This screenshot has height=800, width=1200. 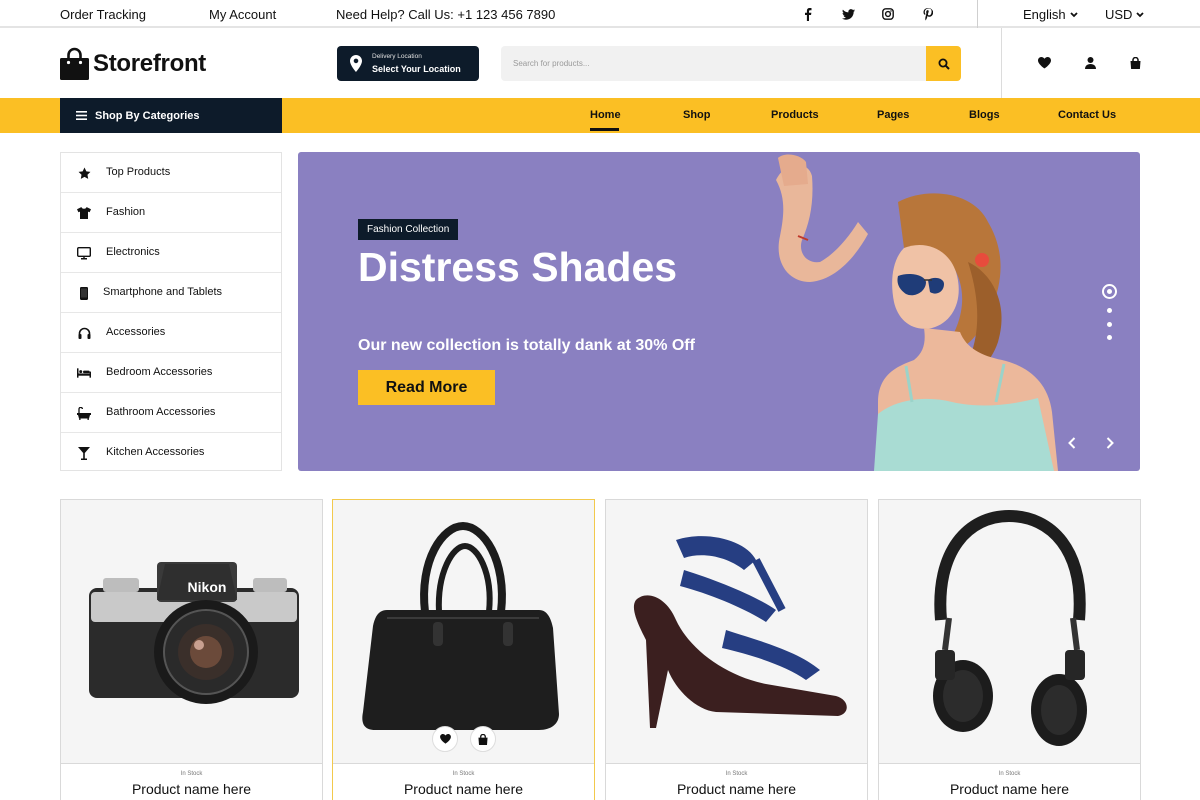 What do you see at coordinates (103, 14) in the screenshot?
I see `order-tracking-link: Order Tracking` at bounding box center [103, 14].